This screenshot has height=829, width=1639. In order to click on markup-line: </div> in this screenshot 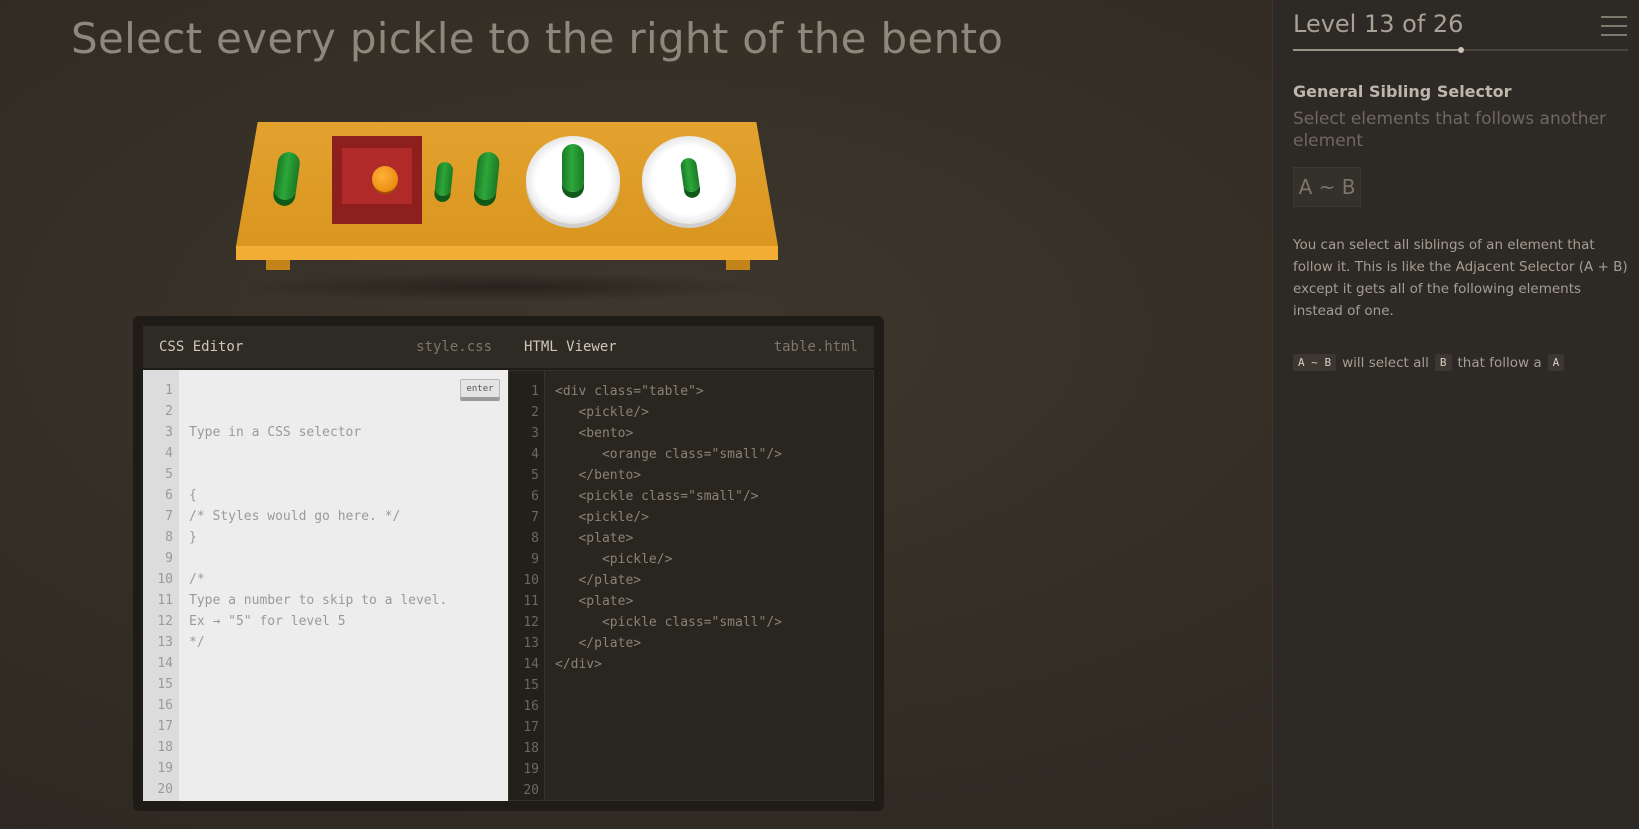, I will do `click(668, 664)`.